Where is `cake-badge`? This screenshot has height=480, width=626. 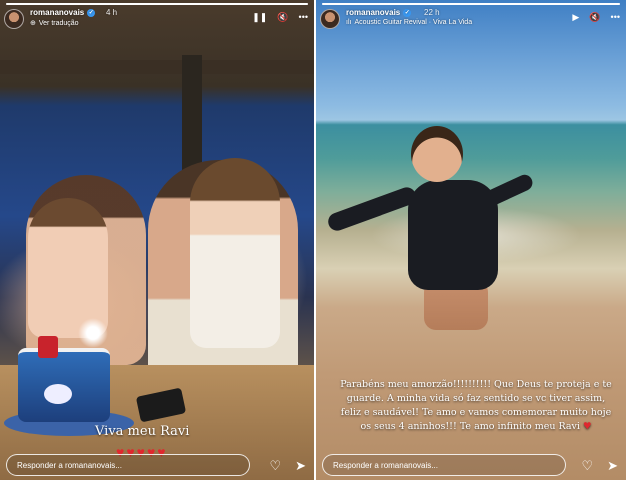 cake-badge is located at coordinates (58, 394).